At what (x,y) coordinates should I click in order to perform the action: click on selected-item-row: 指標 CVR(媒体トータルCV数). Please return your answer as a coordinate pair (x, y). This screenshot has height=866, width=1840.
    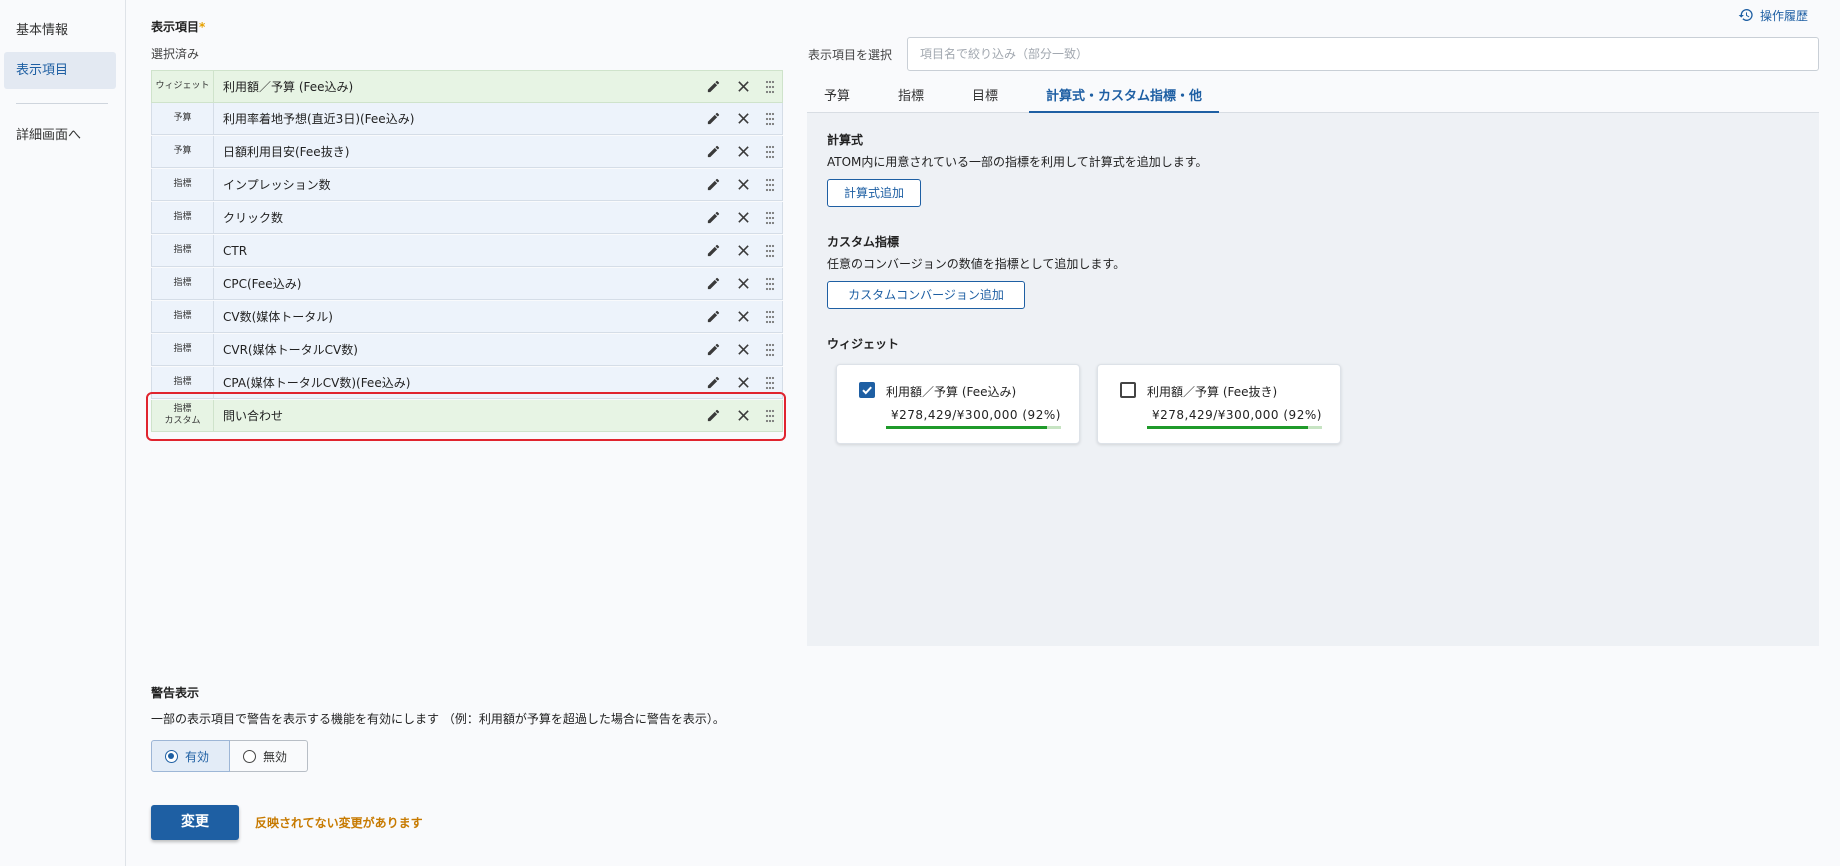
    Looking at the image, I should click on (467, 350).